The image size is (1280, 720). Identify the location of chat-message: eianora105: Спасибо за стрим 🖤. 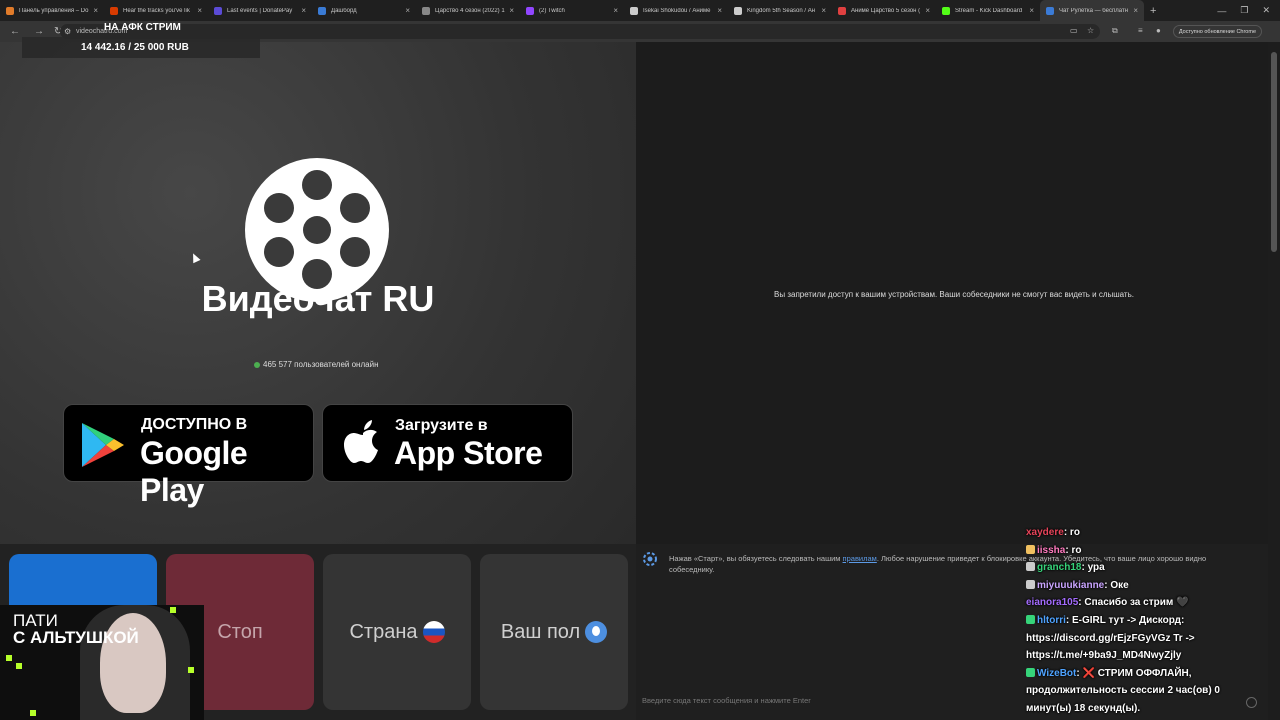
(1139, 603).